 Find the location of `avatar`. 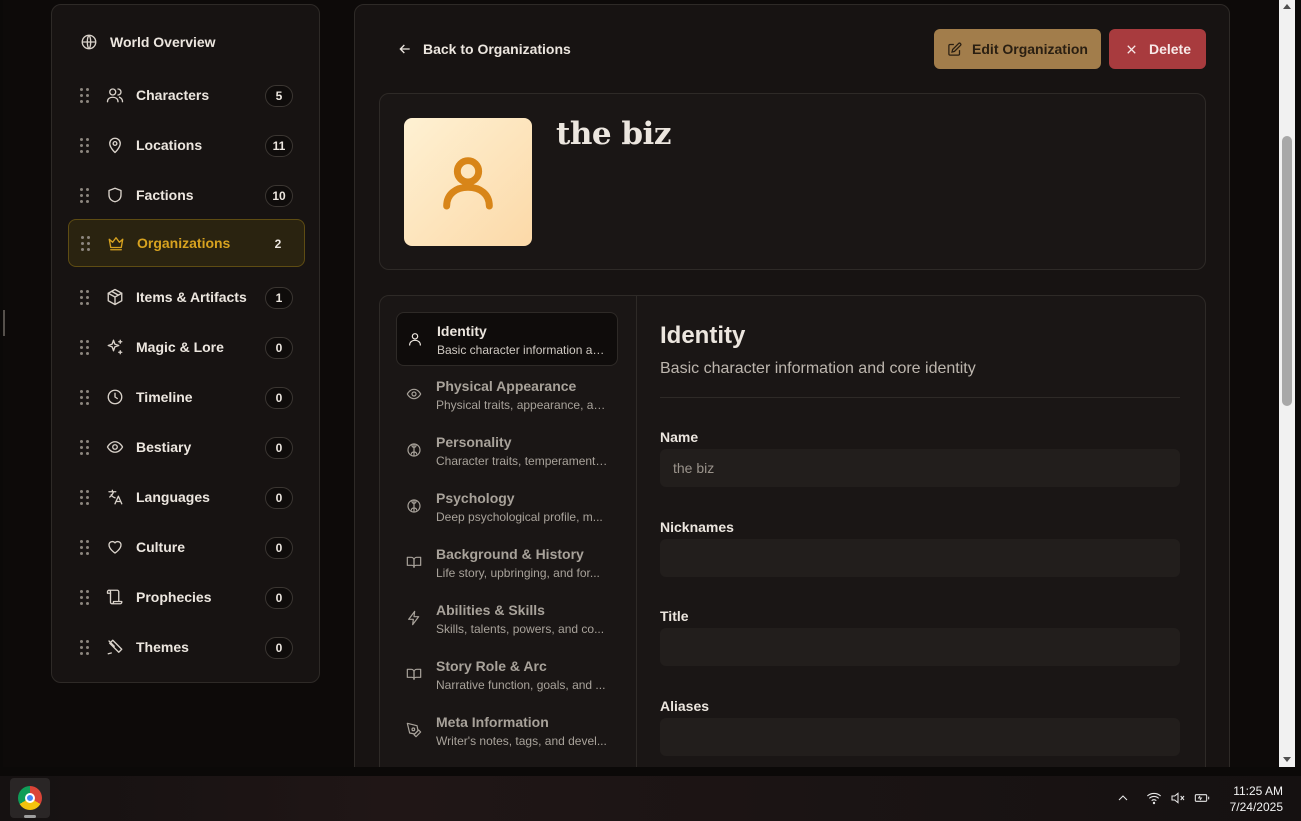

avatar is located at coordinates (468, 182).